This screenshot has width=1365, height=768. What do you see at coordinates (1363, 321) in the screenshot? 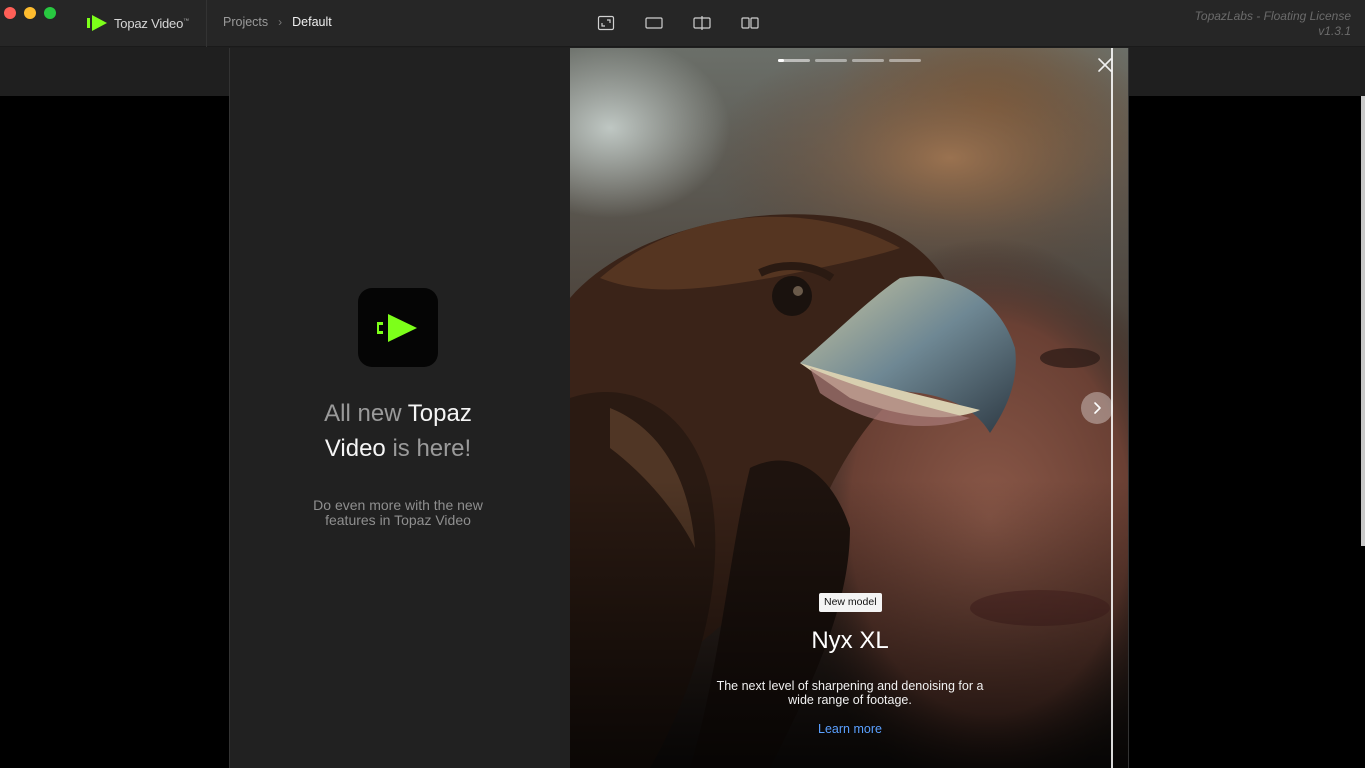
I see `background-scrollbar` at bounding box center [1363, 321].